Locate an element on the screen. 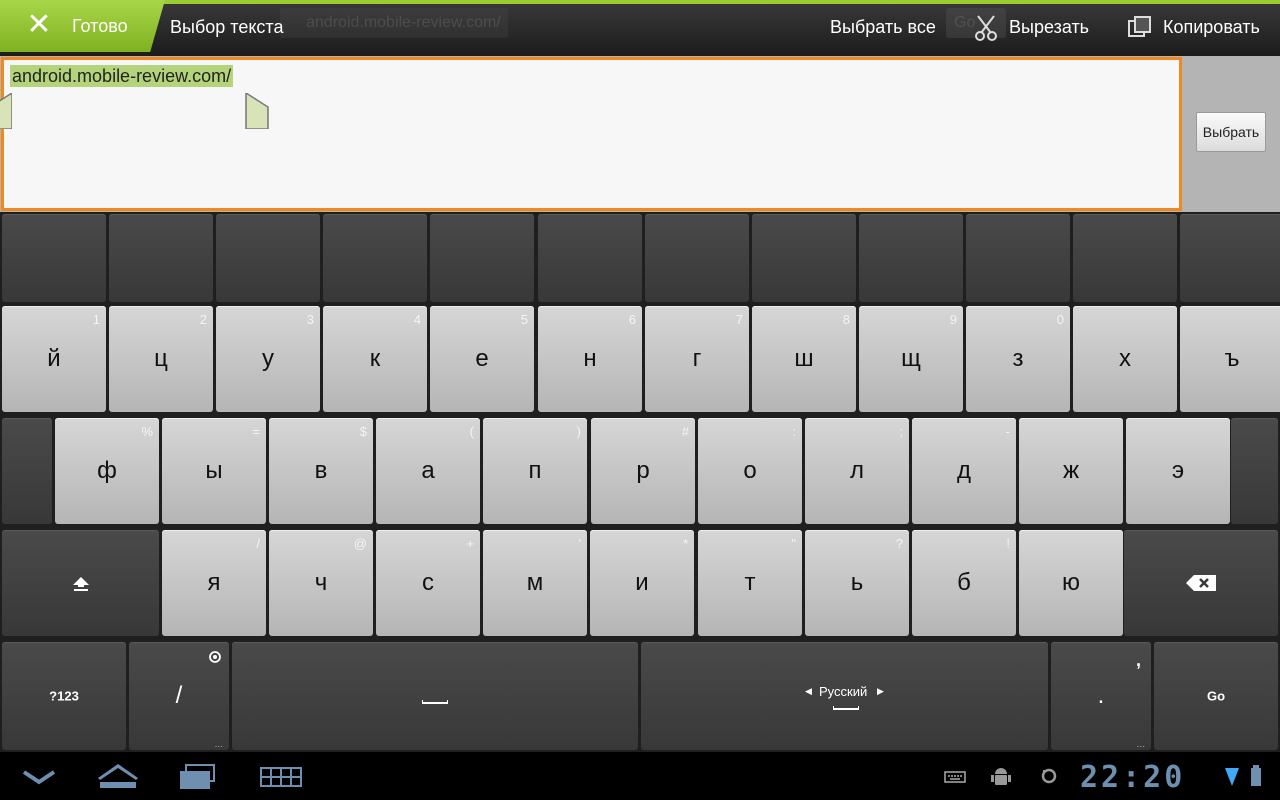 Image resolution: width=1280 pixels, height=800 pixels. slash-label: / is located at coordinates (179, 695).